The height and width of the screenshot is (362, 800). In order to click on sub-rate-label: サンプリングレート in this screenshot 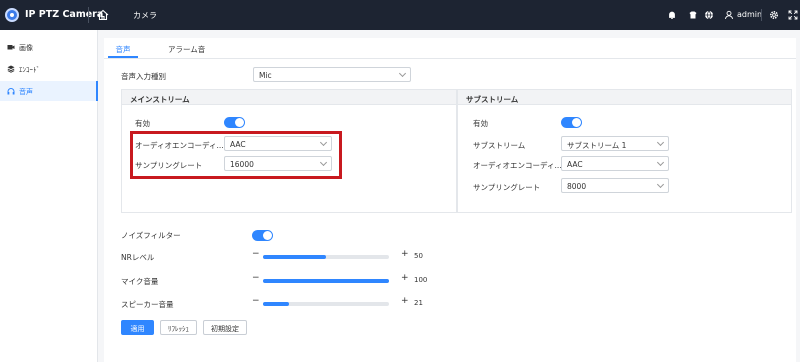, I will do `click(507, 187)`.